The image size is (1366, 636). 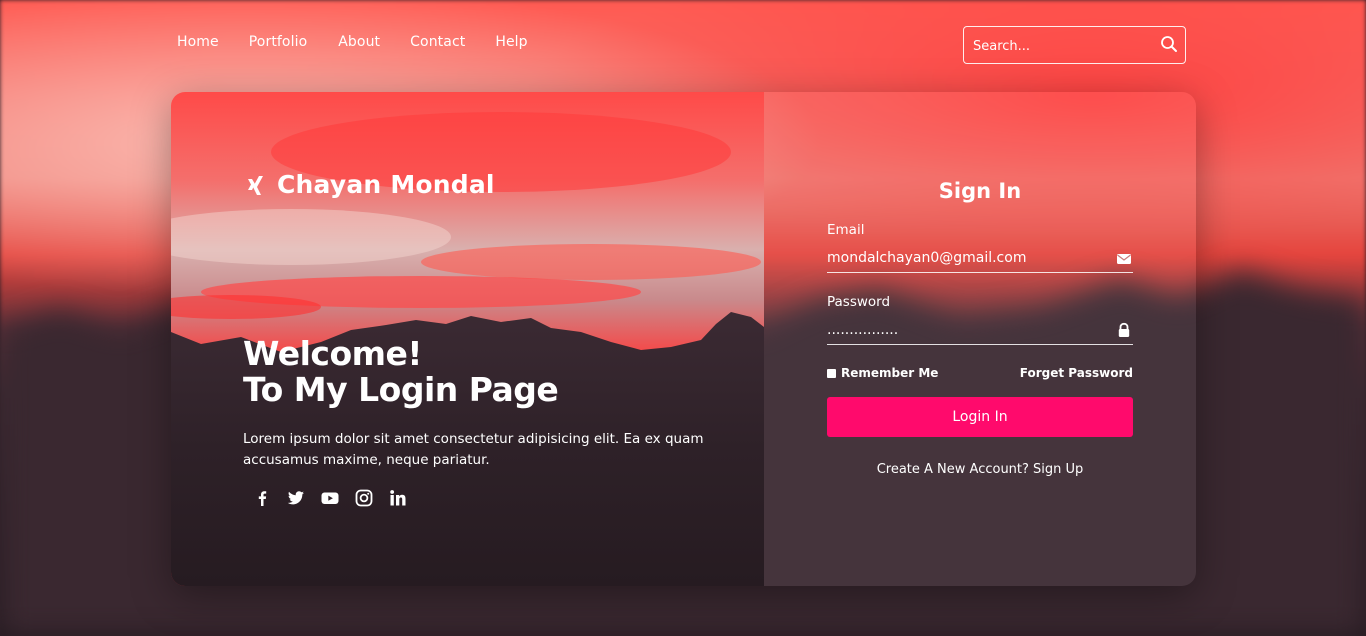 What do you see at coordinates (278, 42) in the screenshot?
I see `nav-portfolio: Portfolio` at bounding box center [278, 42].